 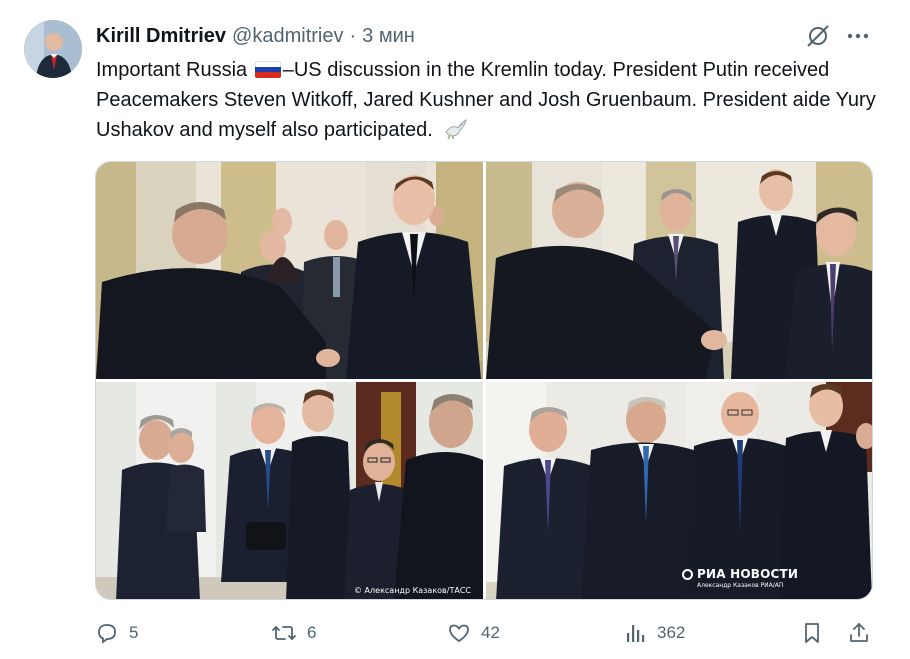 What do you see at coordinates (812, 633) in the screenshot?
I see `bookmark-icon` at bounding box center [812, 633].